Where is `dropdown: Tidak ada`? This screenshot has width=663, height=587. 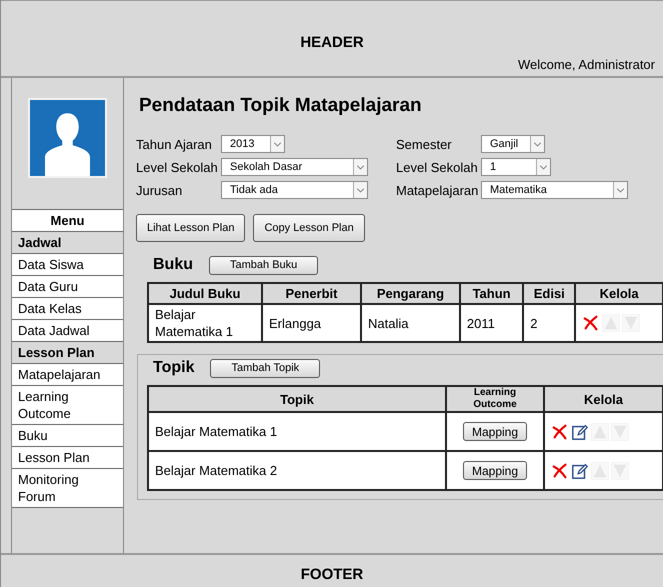
dropdown: Tidak ada is located at coordinates (294, 190).